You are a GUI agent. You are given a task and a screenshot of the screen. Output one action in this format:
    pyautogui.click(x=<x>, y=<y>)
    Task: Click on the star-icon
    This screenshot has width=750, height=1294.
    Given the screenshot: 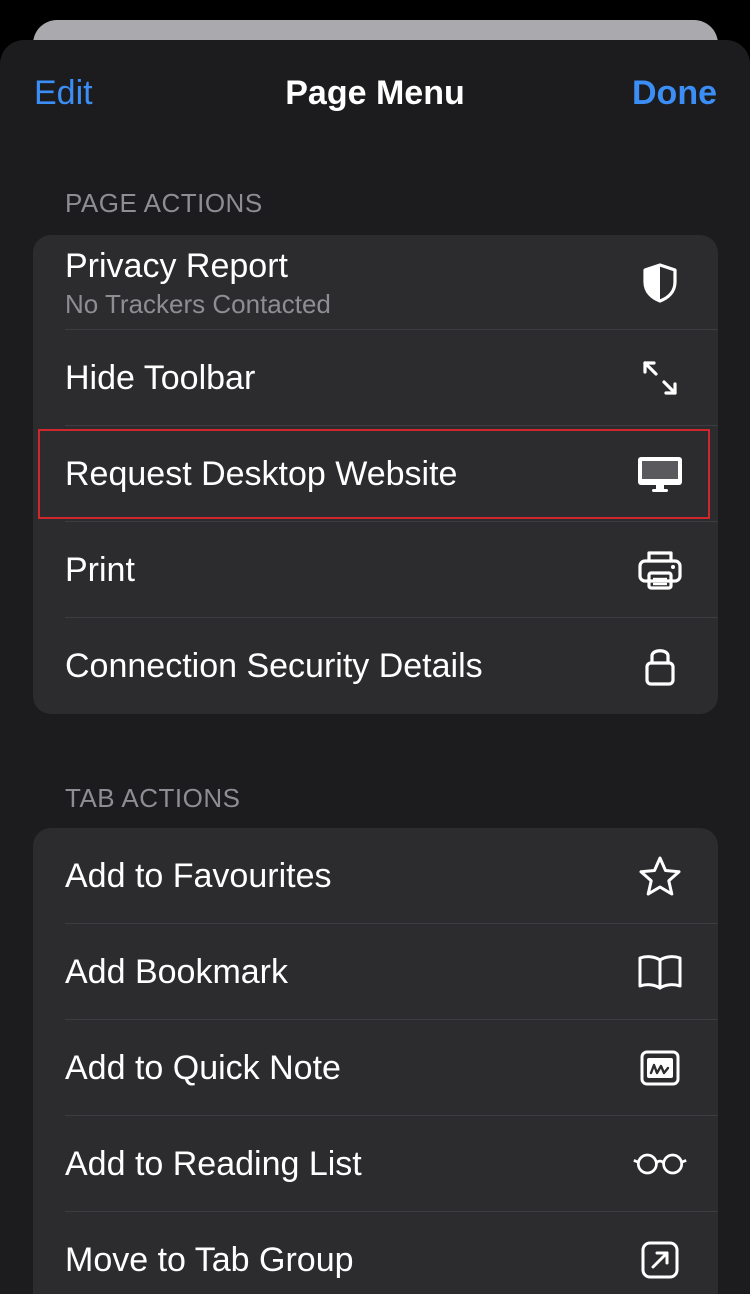 What is the action you would take?
    pyautogui.click(x=660, y=876)
    